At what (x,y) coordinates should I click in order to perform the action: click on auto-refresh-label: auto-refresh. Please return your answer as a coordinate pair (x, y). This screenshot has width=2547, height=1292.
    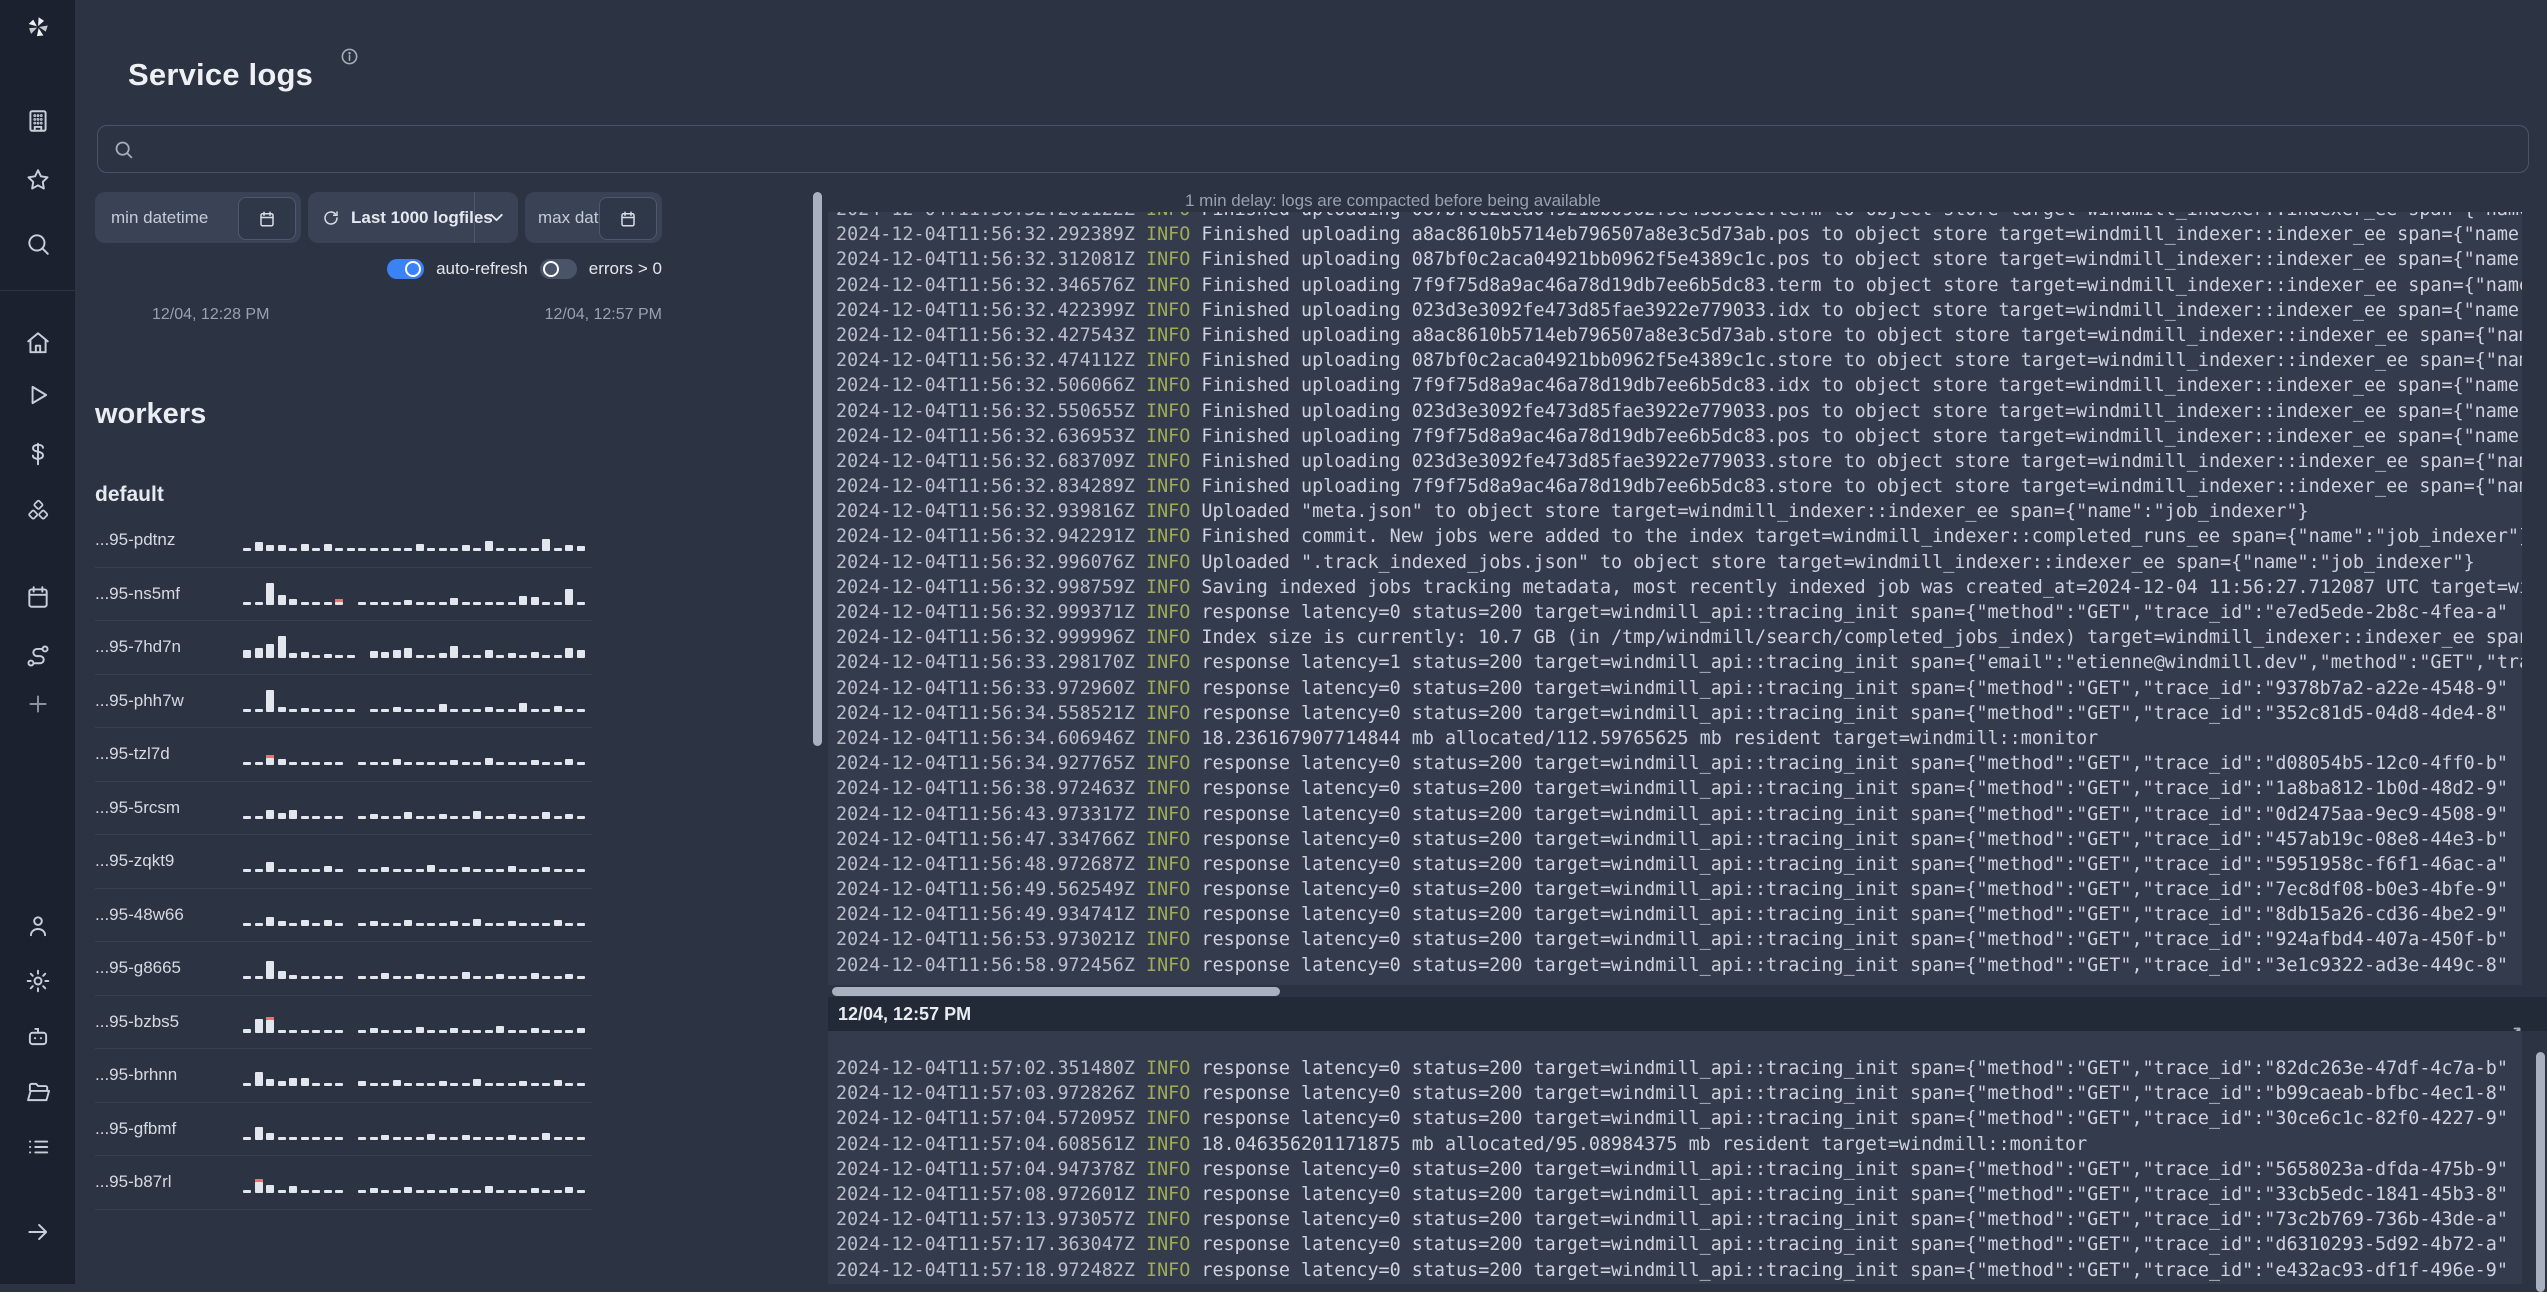
    Looking at the image, I should click on (482, 268).